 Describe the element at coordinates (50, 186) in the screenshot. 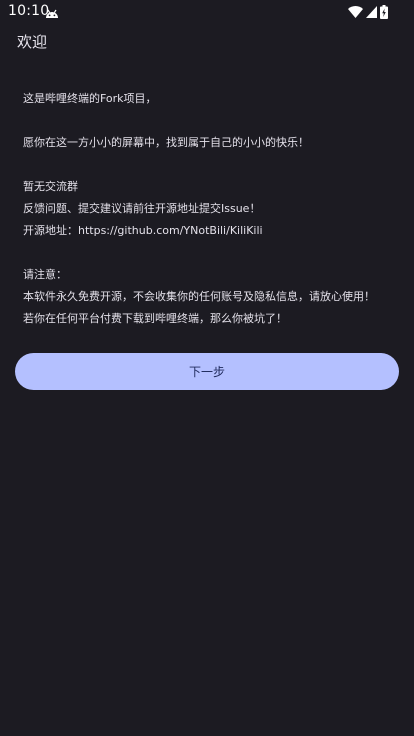

I see `group-line: 暂无交流群` at that location.